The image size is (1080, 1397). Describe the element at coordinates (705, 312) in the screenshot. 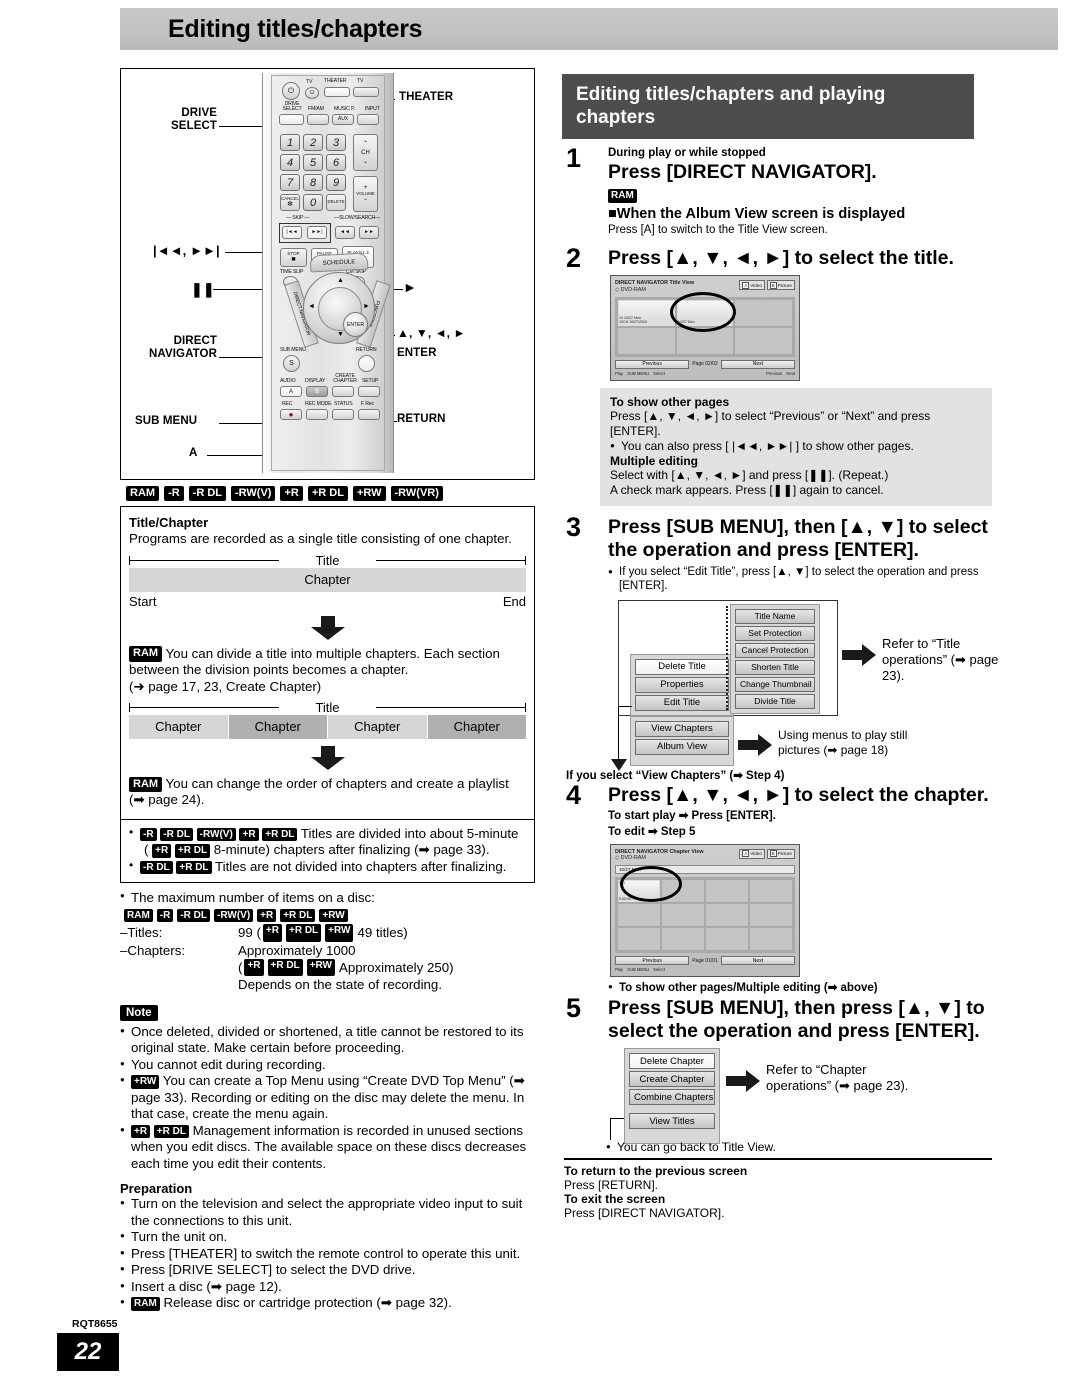

I see `title-cell: 10/27 Mon` at that location.